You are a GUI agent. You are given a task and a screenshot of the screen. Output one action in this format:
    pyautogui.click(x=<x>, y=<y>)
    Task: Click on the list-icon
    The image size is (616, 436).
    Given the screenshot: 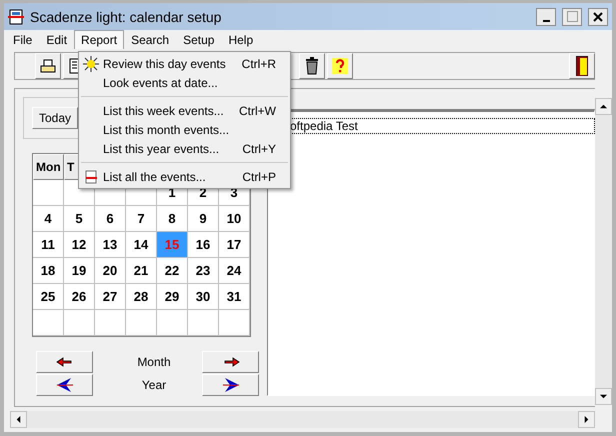 What is the action you would take?
    pyautogui.click(x=91, y=177)
    